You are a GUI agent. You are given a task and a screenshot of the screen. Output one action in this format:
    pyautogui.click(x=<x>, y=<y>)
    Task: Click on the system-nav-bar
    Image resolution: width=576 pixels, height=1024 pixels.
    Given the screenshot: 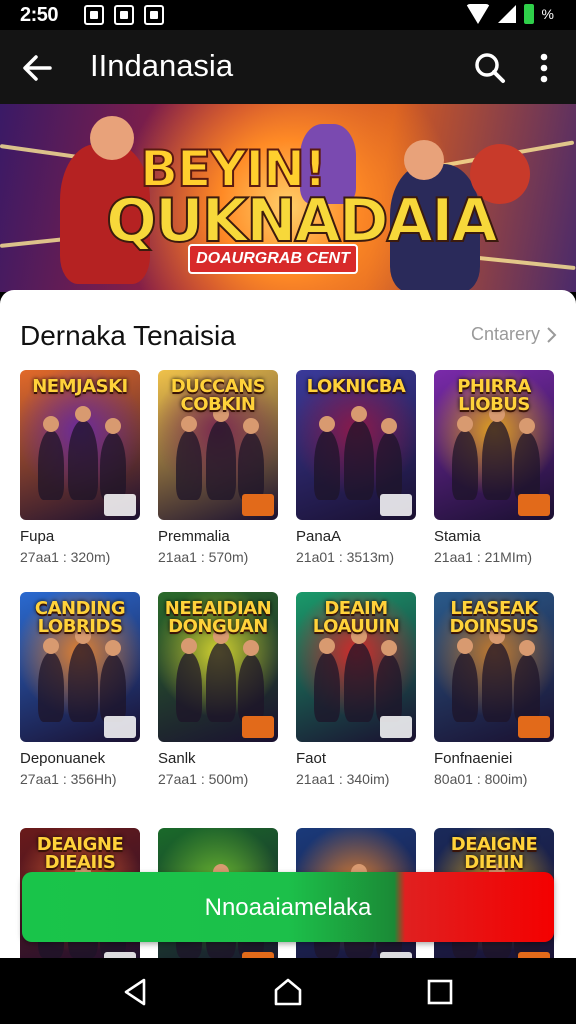 What is the action you would take?
    pyautogui.click(x=288, y=991)
    